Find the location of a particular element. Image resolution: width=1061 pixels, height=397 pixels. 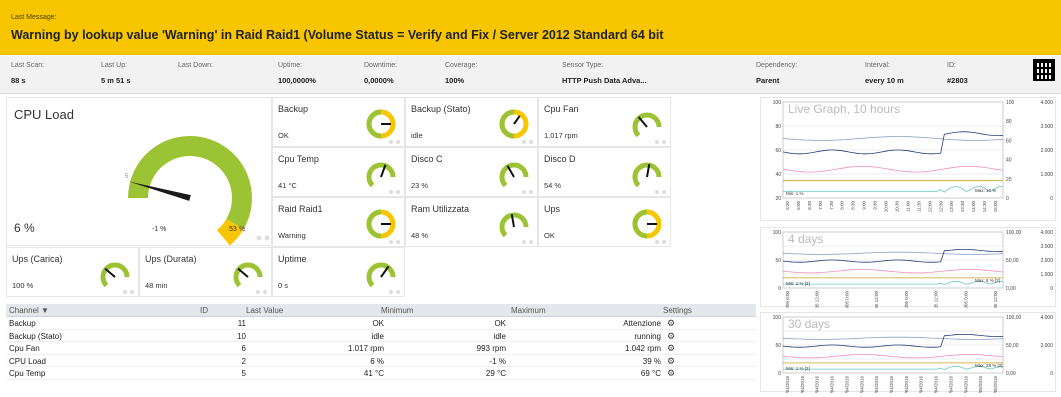

gauge-card-ram-utilizzata: Ram Utilizzata 48 % is located at coordinates (471, 222).